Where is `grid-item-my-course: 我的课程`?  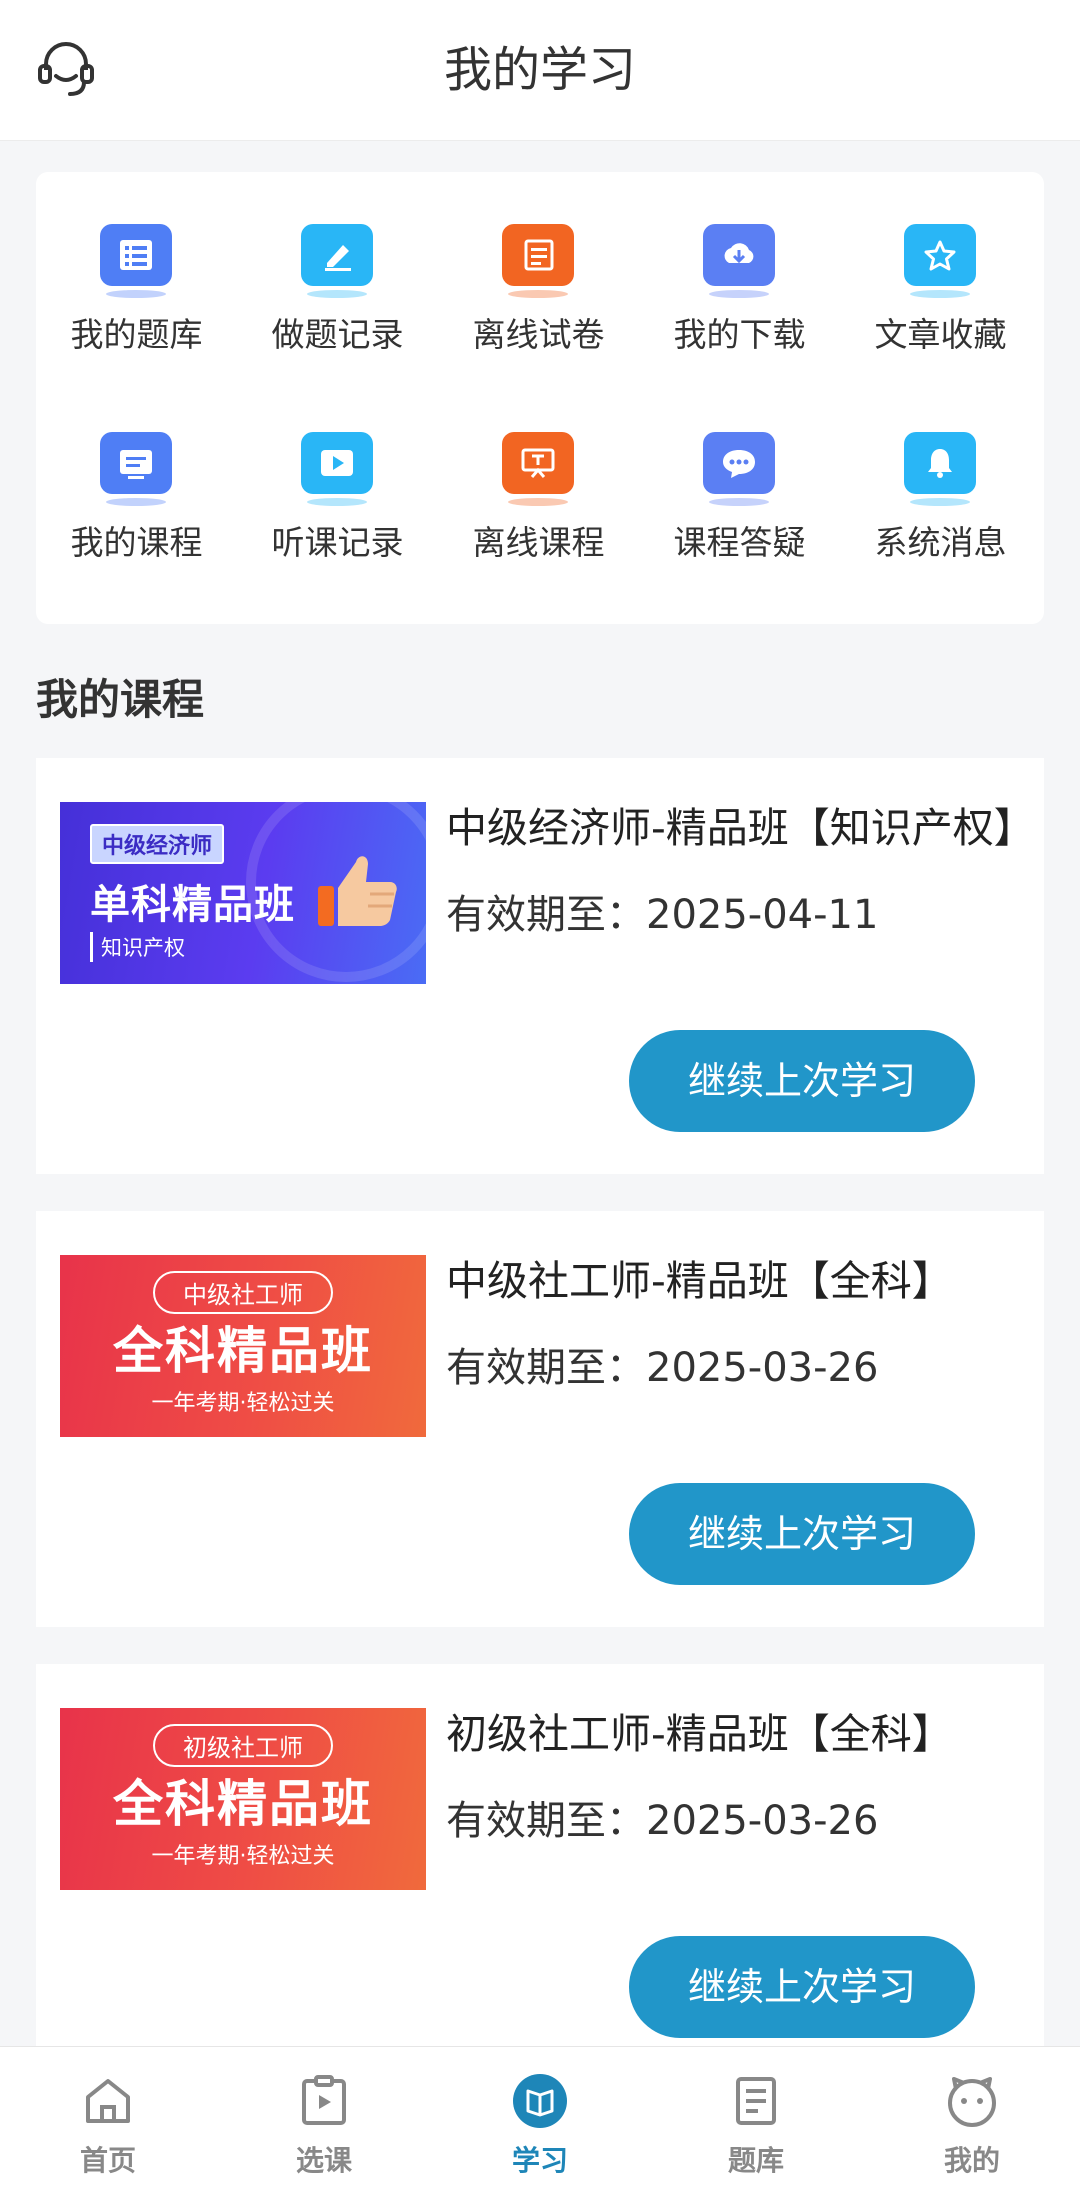 grid-item-my-course: 我的课程 is located at coordinates (136, 480).